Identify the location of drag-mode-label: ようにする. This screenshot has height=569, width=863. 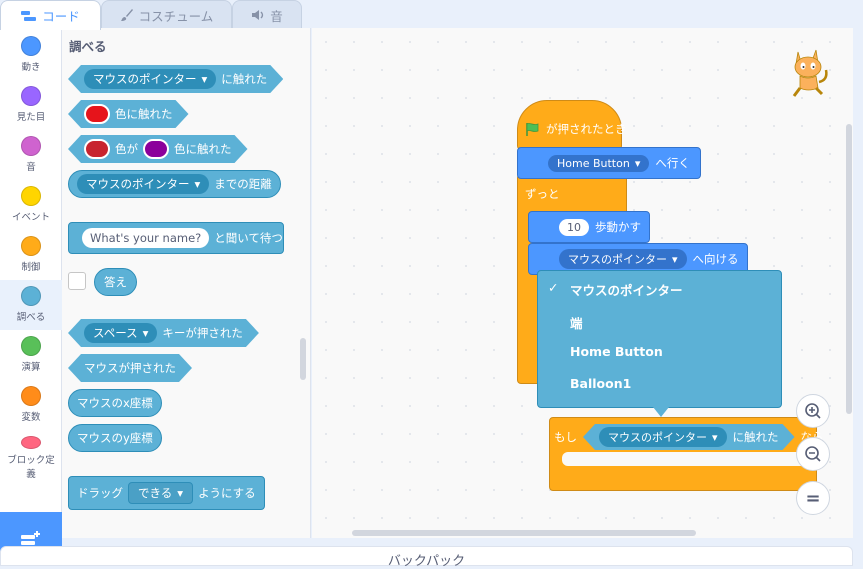
(227, 493).